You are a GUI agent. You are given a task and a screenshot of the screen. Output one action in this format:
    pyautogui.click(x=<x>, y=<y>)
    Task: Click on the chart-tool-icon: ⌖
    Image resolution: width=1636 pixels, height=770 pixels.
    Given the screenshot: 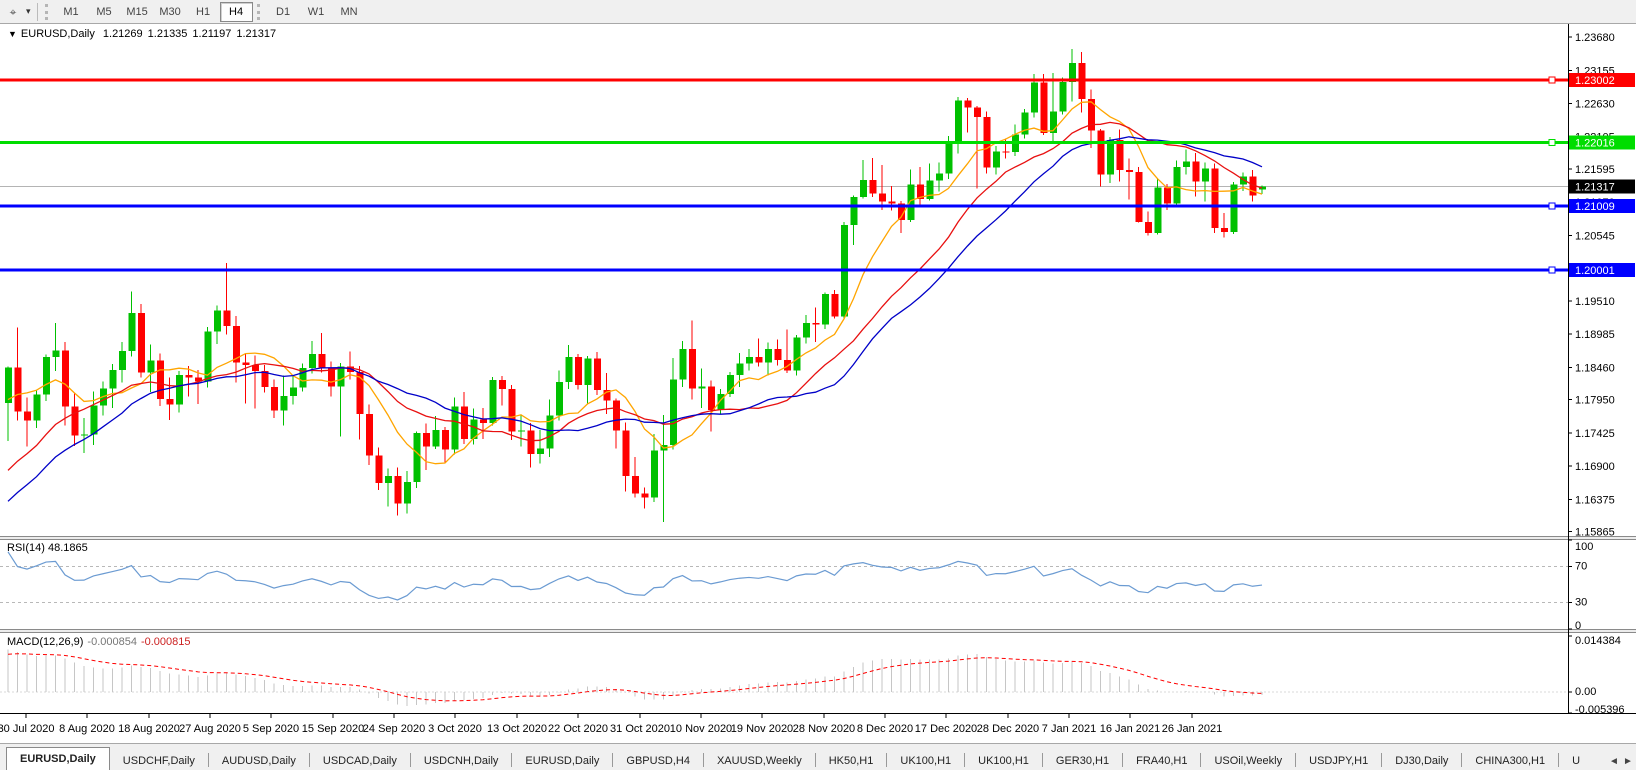 What is the action you would take?
    pyautogui.click(x=13, y=12)
    